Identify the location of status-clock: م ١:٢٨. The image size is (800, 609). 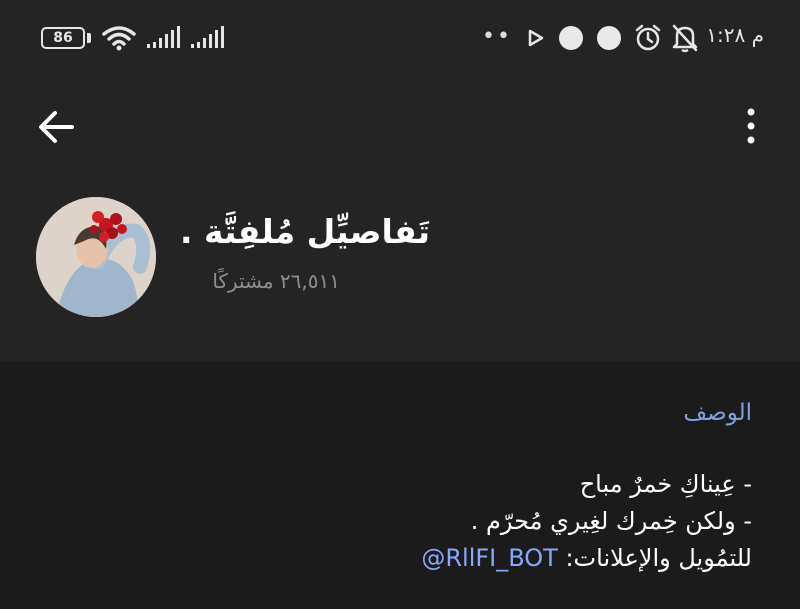
(733, 35).